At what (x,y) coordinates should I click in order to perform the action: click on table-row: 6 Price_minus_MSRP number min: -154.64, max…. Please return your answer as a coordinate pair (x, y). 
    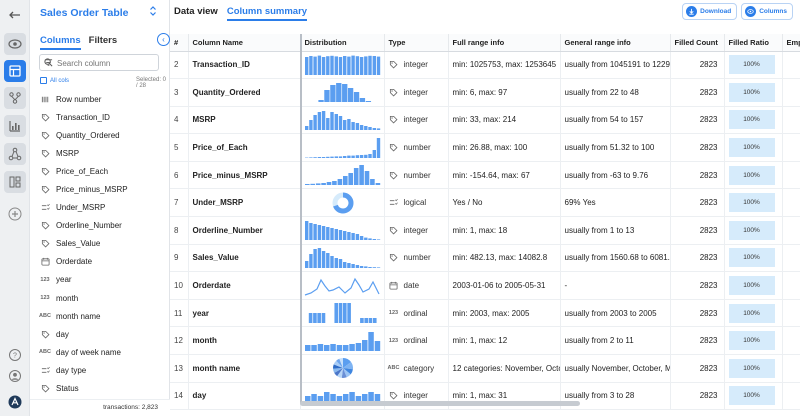
    Looking at the image, I should click on (485, 175).